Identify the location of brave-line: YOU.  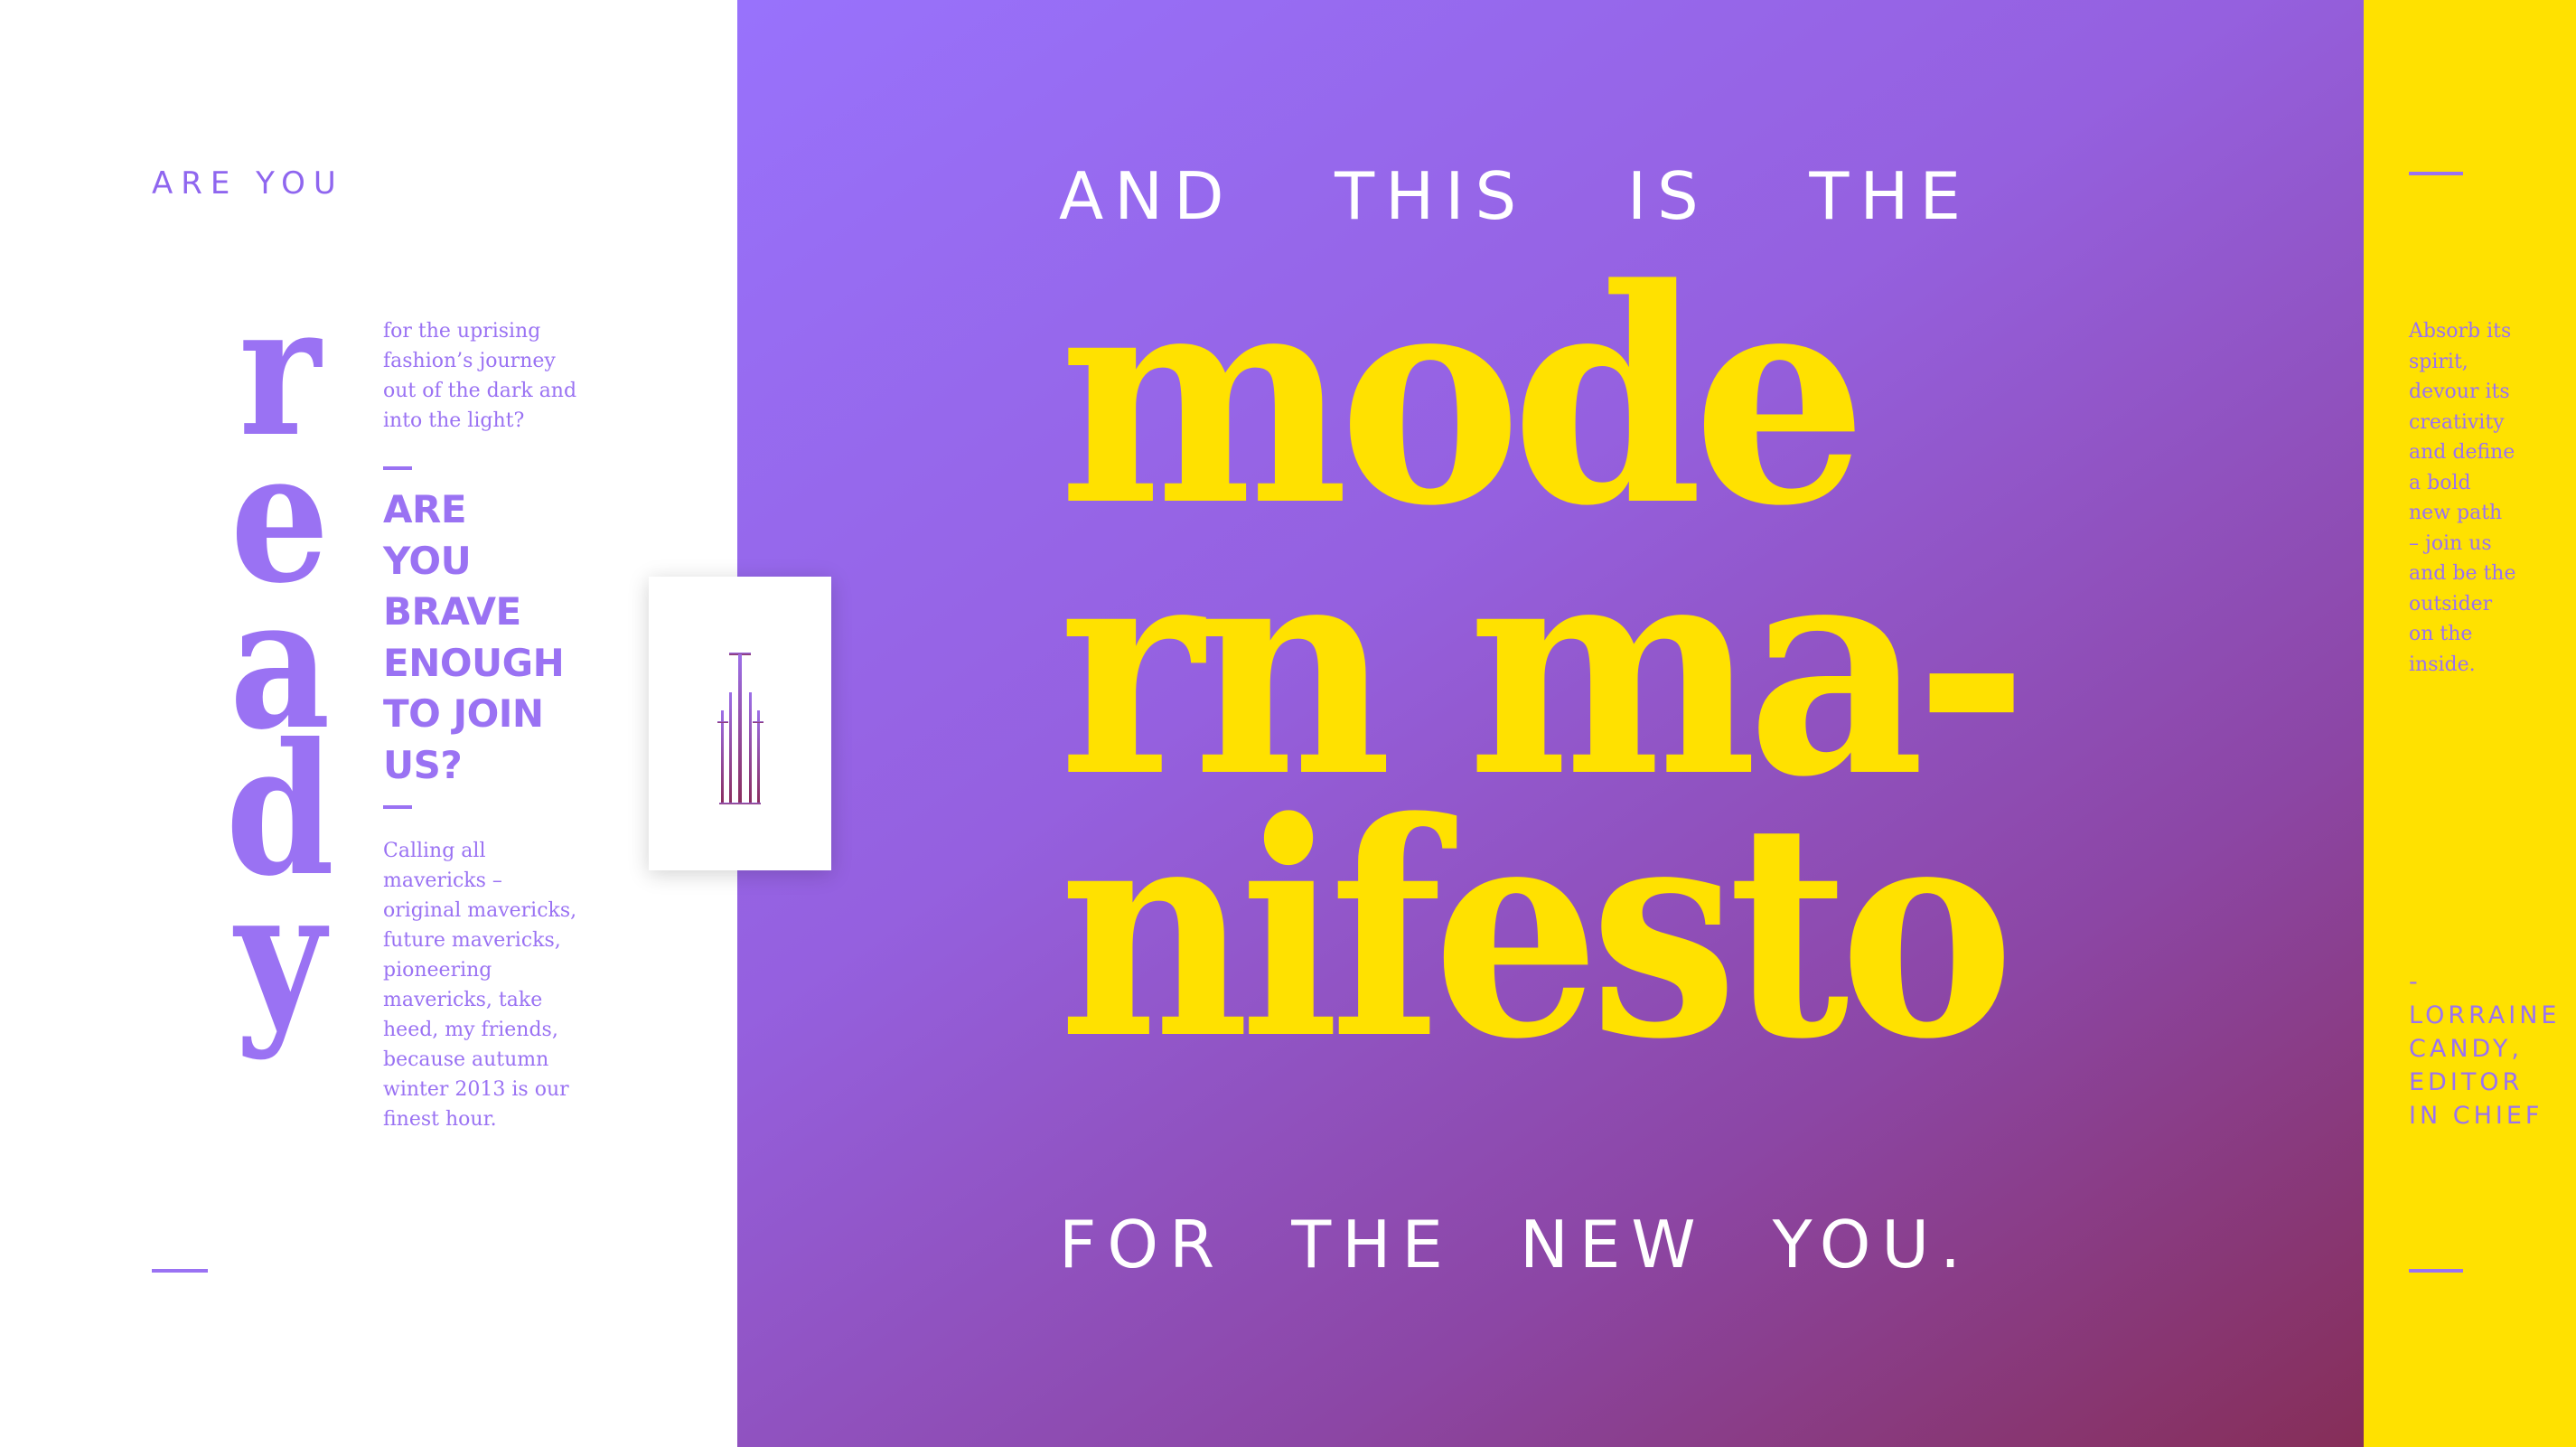
(427, 560).